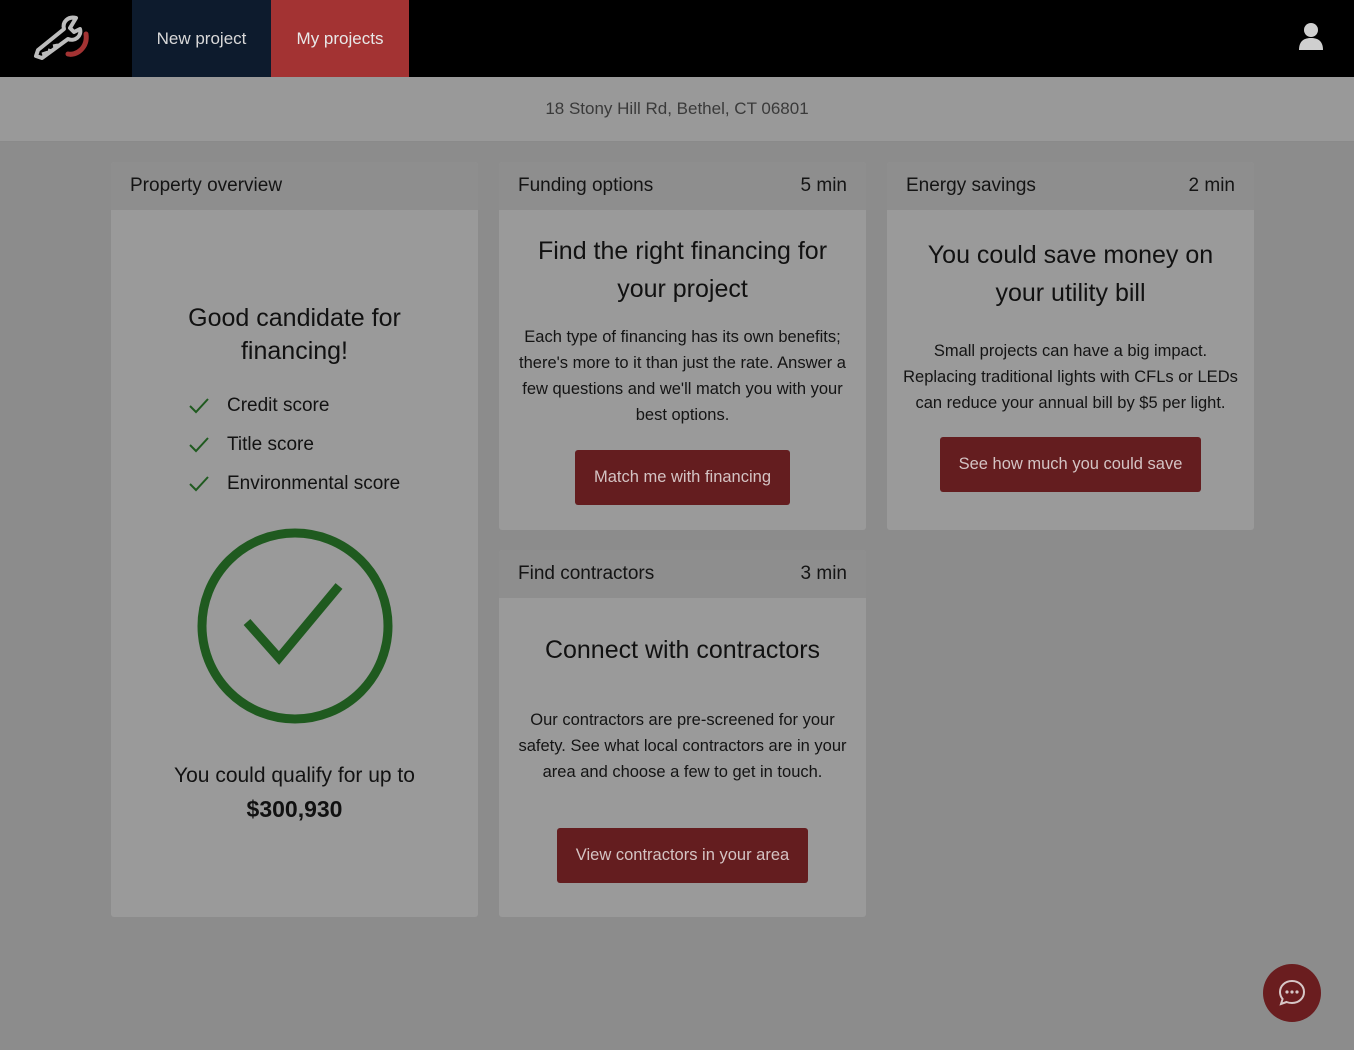  What do you see at coordinates (294, 809) in the screenshot?
I see `qualify-amount: $300,930` at bounding box center [294, 809].